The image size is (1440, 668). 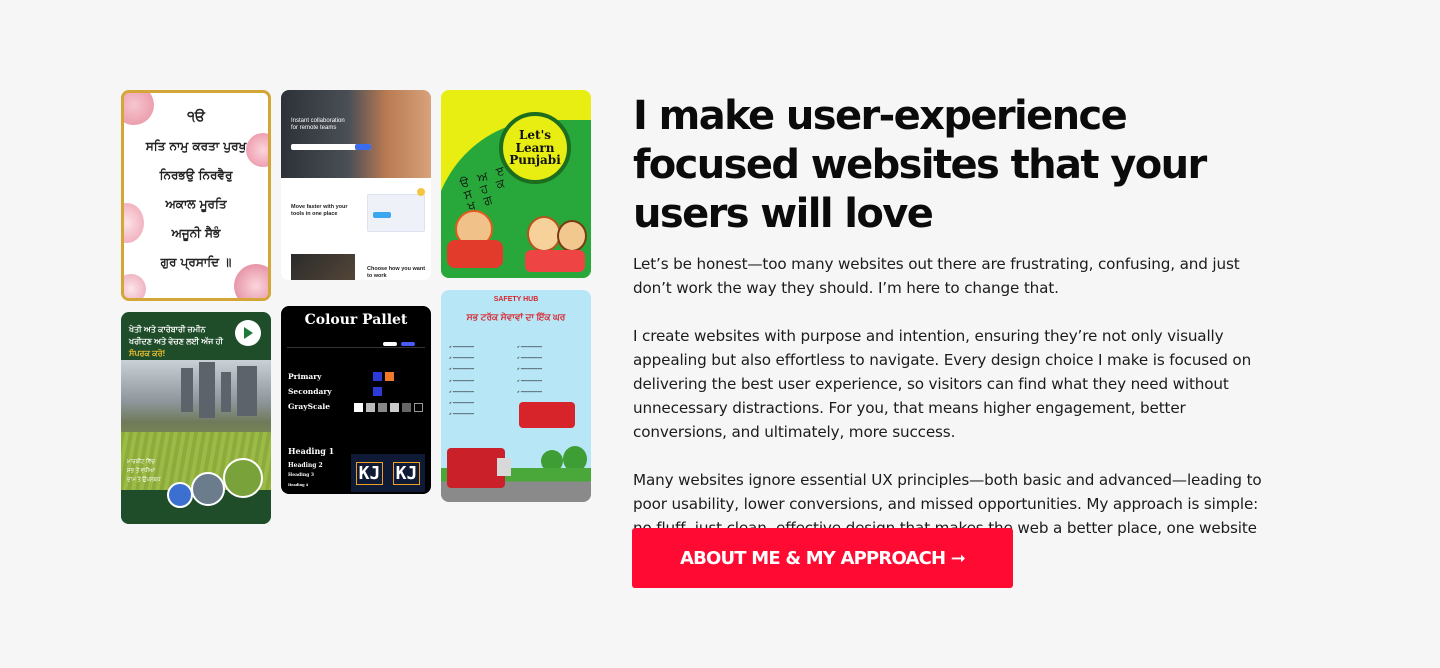 What do you see at coordinates (479, 468) in the screenshot?
I see `truck-illustration` at bounding box center [479, 468].